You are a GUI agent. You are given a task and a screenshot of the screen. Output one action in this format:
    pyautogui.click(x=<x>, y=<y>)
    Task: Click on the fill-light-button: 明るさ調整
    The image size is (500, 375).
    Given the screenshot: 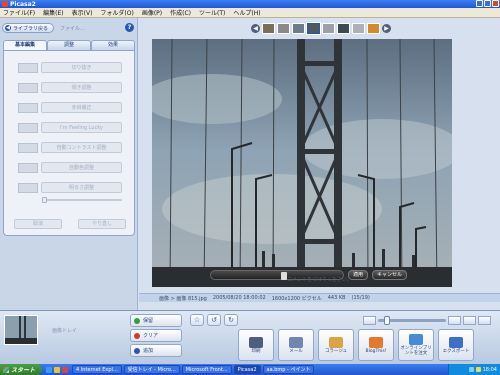 What is the action you would take?
    pyautogui.click(x=81, y=187)
    